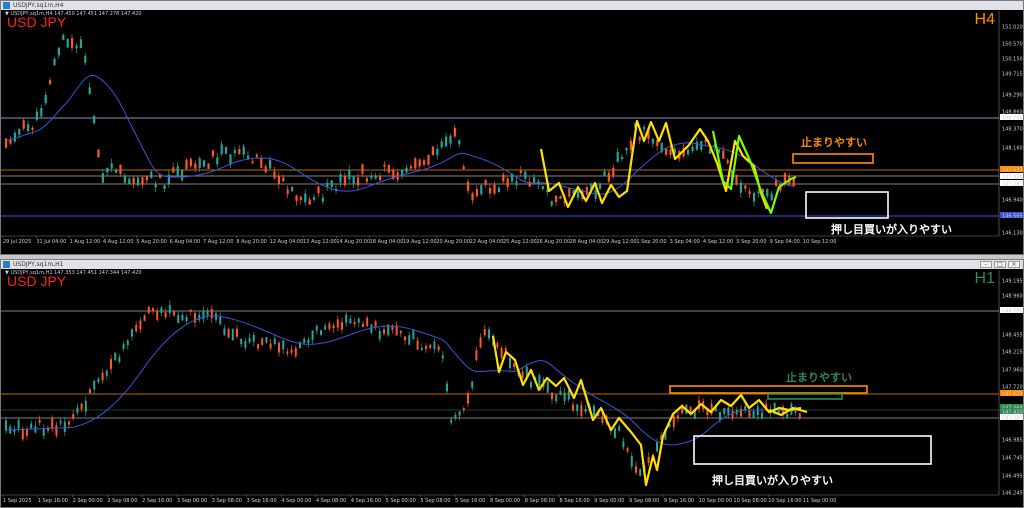  I want to click on time-axis-label: 6 Aug 04:00, so click(185, 242).